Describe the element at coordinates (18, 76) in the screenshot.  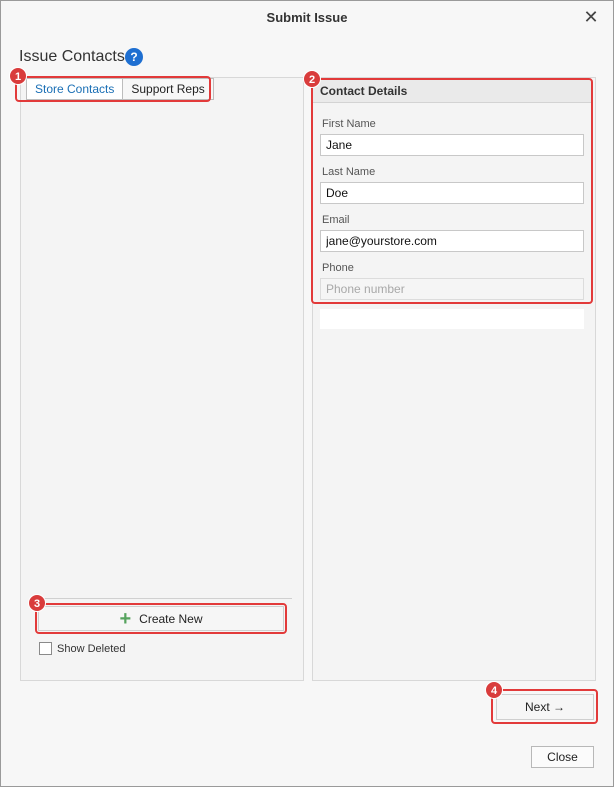
I see `callout-badge-1: 1` at that location.